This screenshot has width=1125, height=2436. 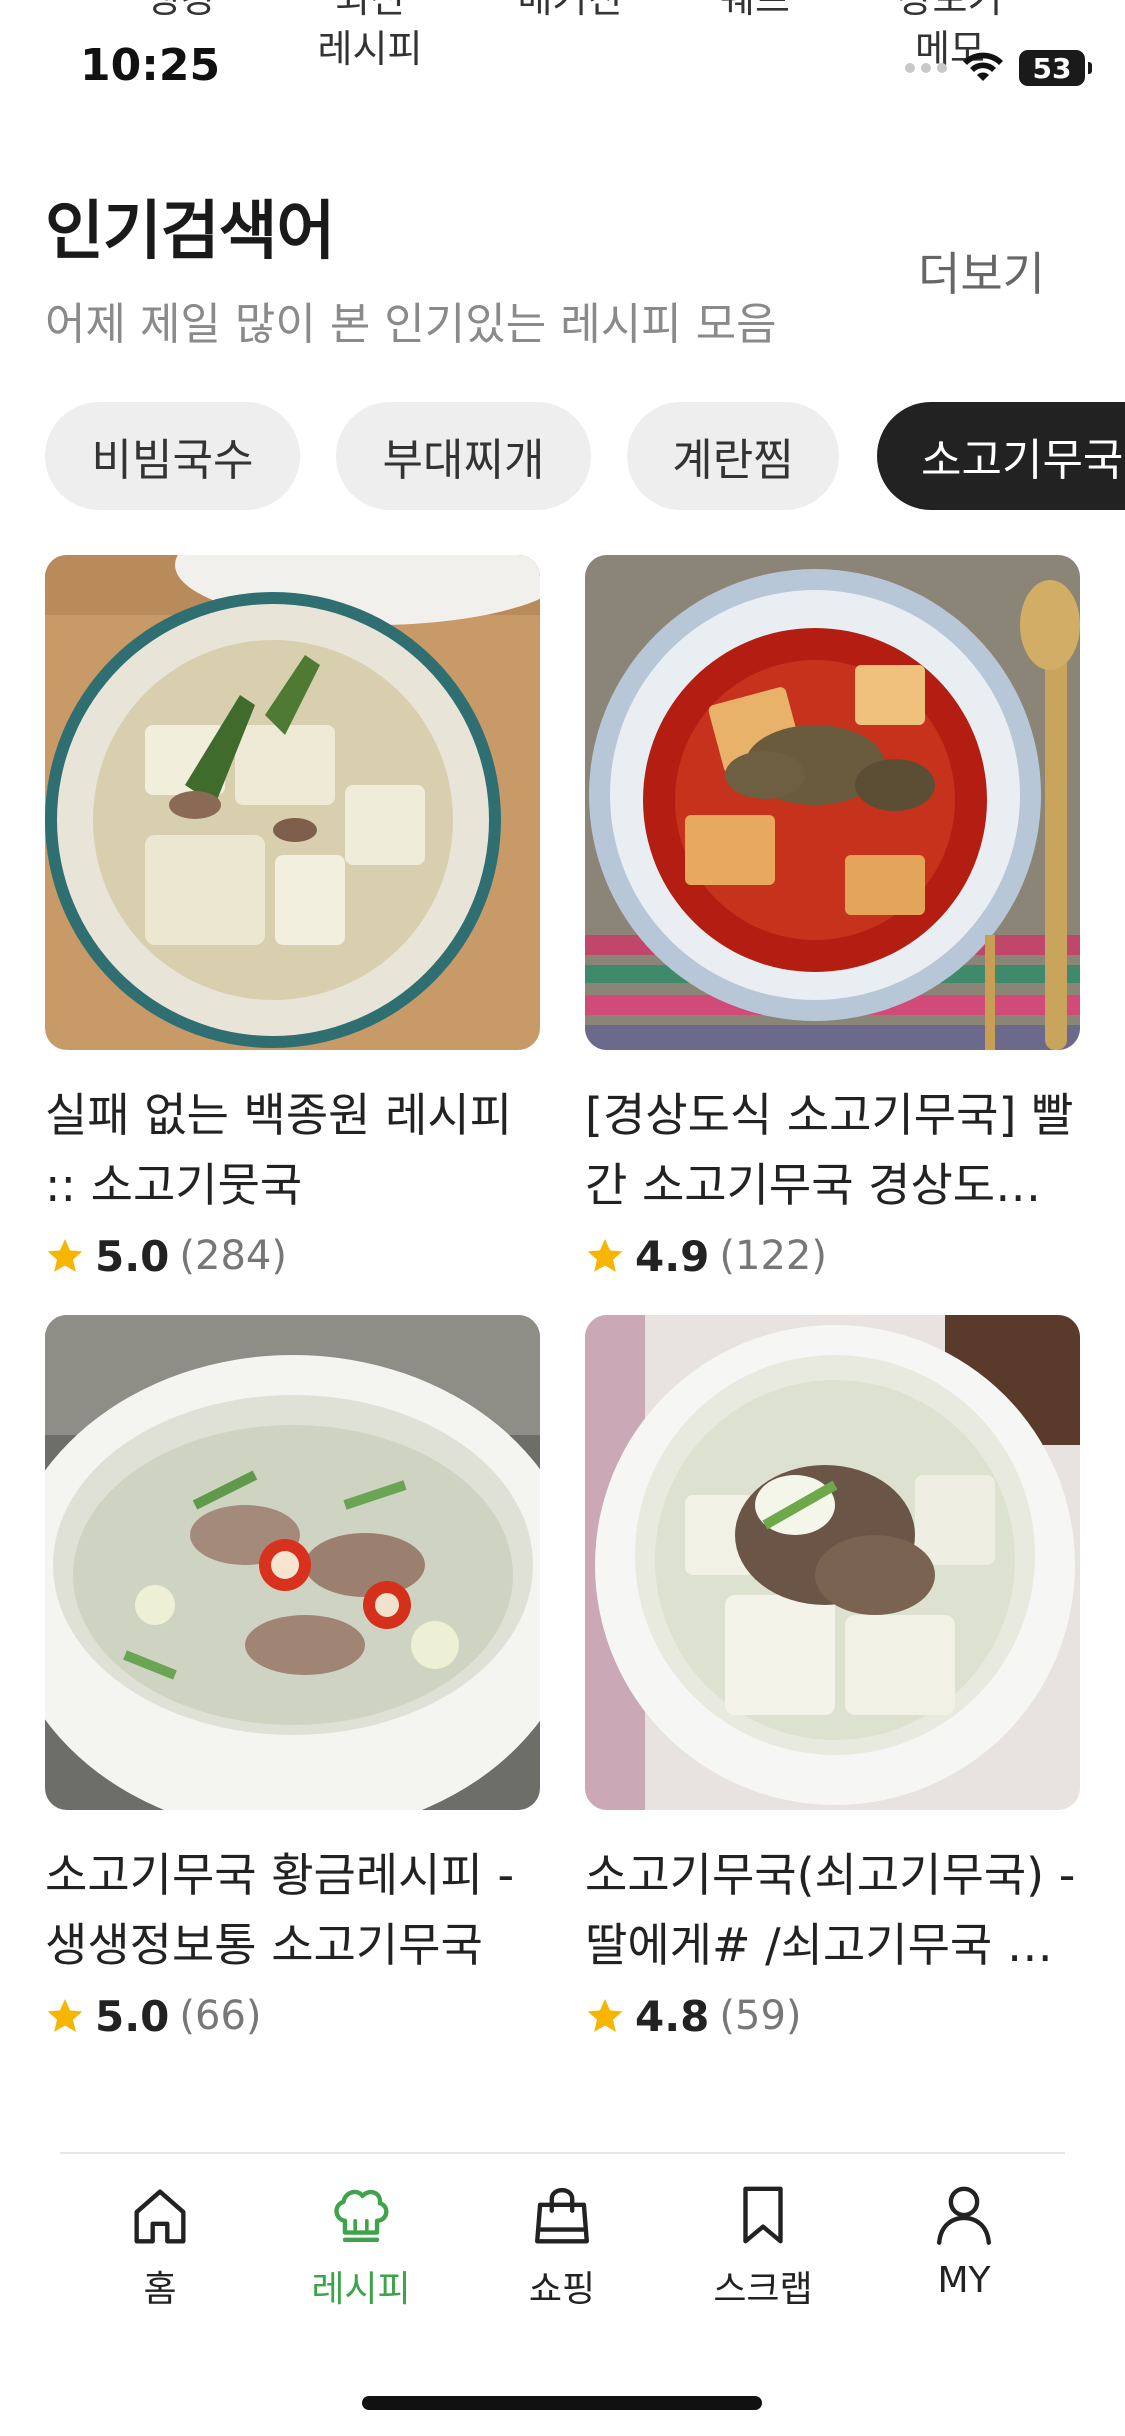 I want to click on bottom-tab-bar: 홈 레시피 쇼핑 스크랩 MY, so click(x=562, y=2245).